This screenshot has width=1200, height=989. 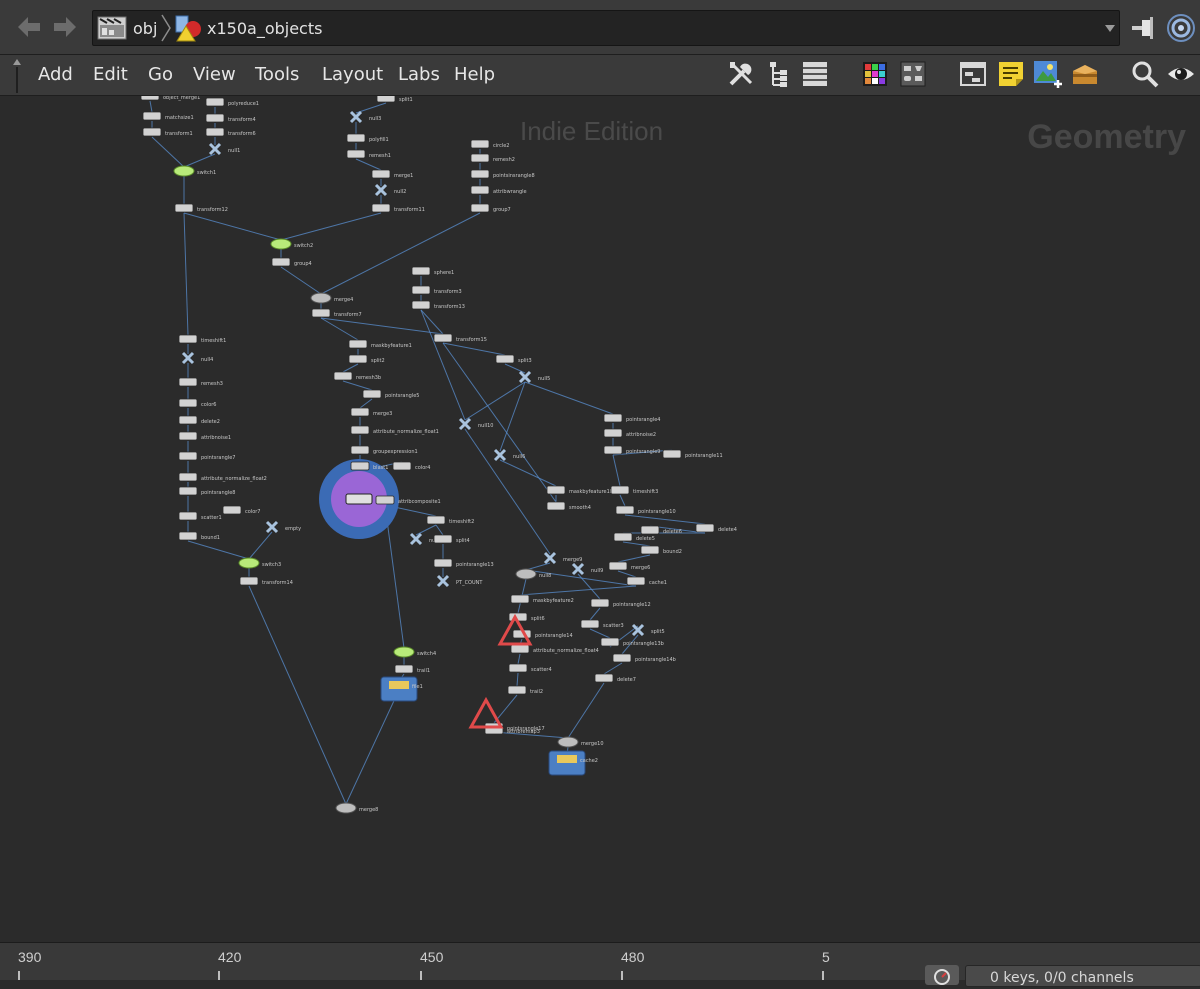 What do you see at coordinates (606, 28) in the screenshot?
I see `network-path-field: obj x150a_objects` at bounding box center [606, 28].